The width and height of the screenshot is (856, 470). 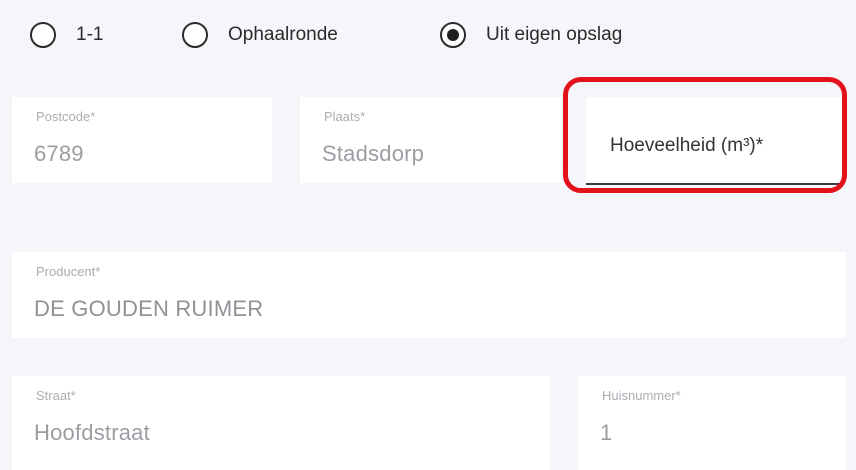 I want to click on producent-value: DE GOUDEN RUIMER, so click(x=149, y=308).